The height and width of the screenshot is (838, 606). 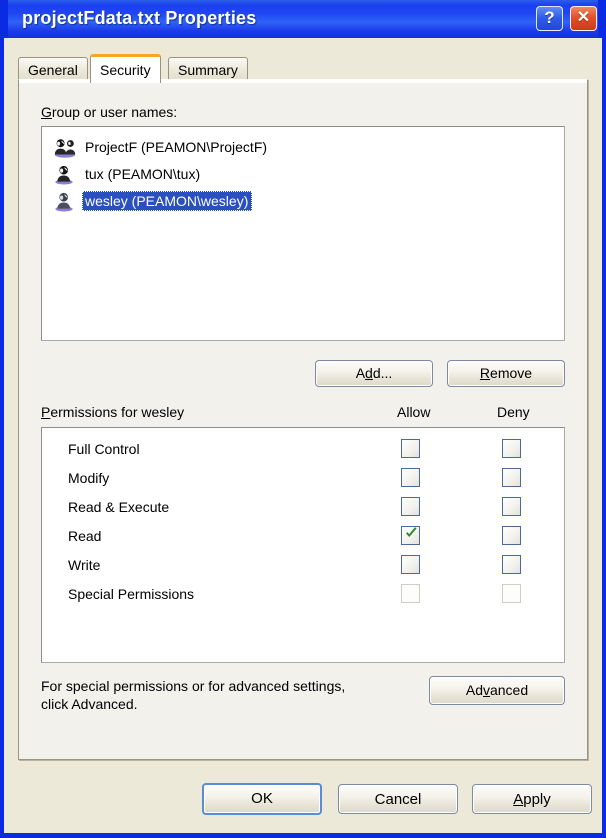 I want to click on advanced-button-pre: Ad, so click(x=474, y=690).